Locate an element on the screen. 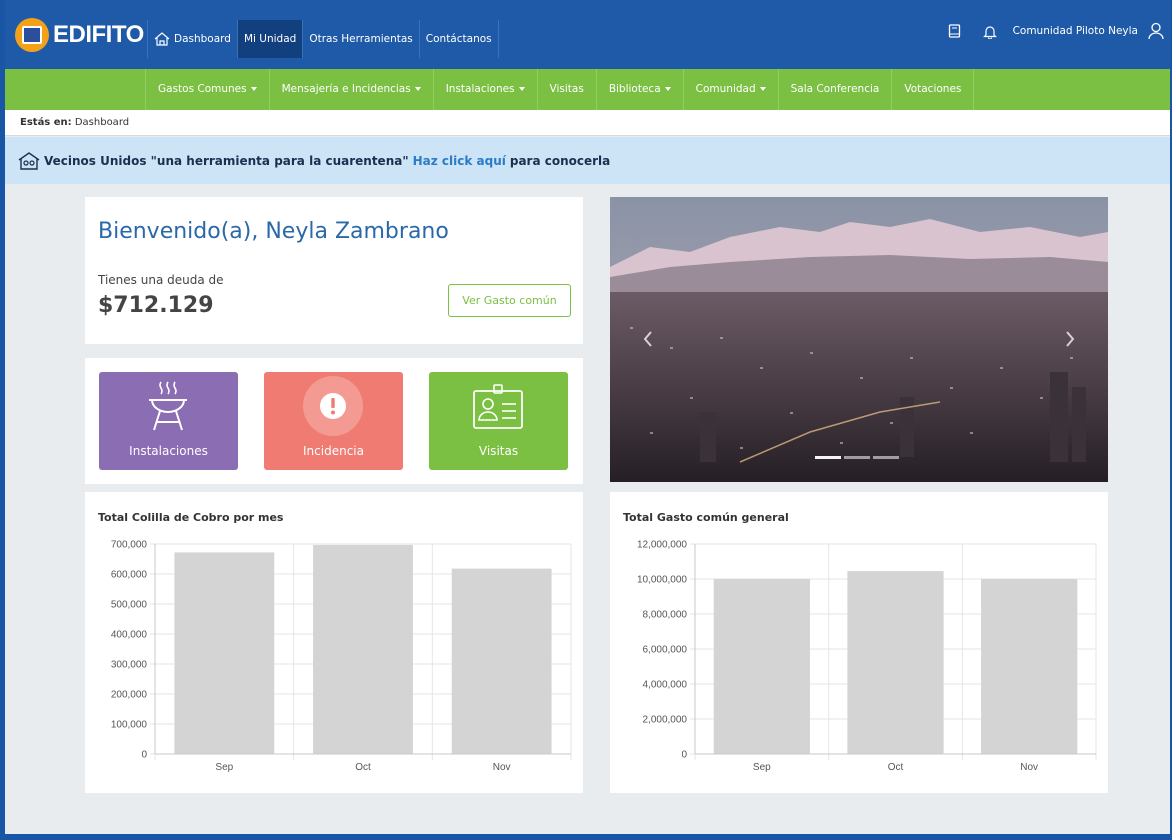  visitor-badge-icon is located at coordinates (498, 406).